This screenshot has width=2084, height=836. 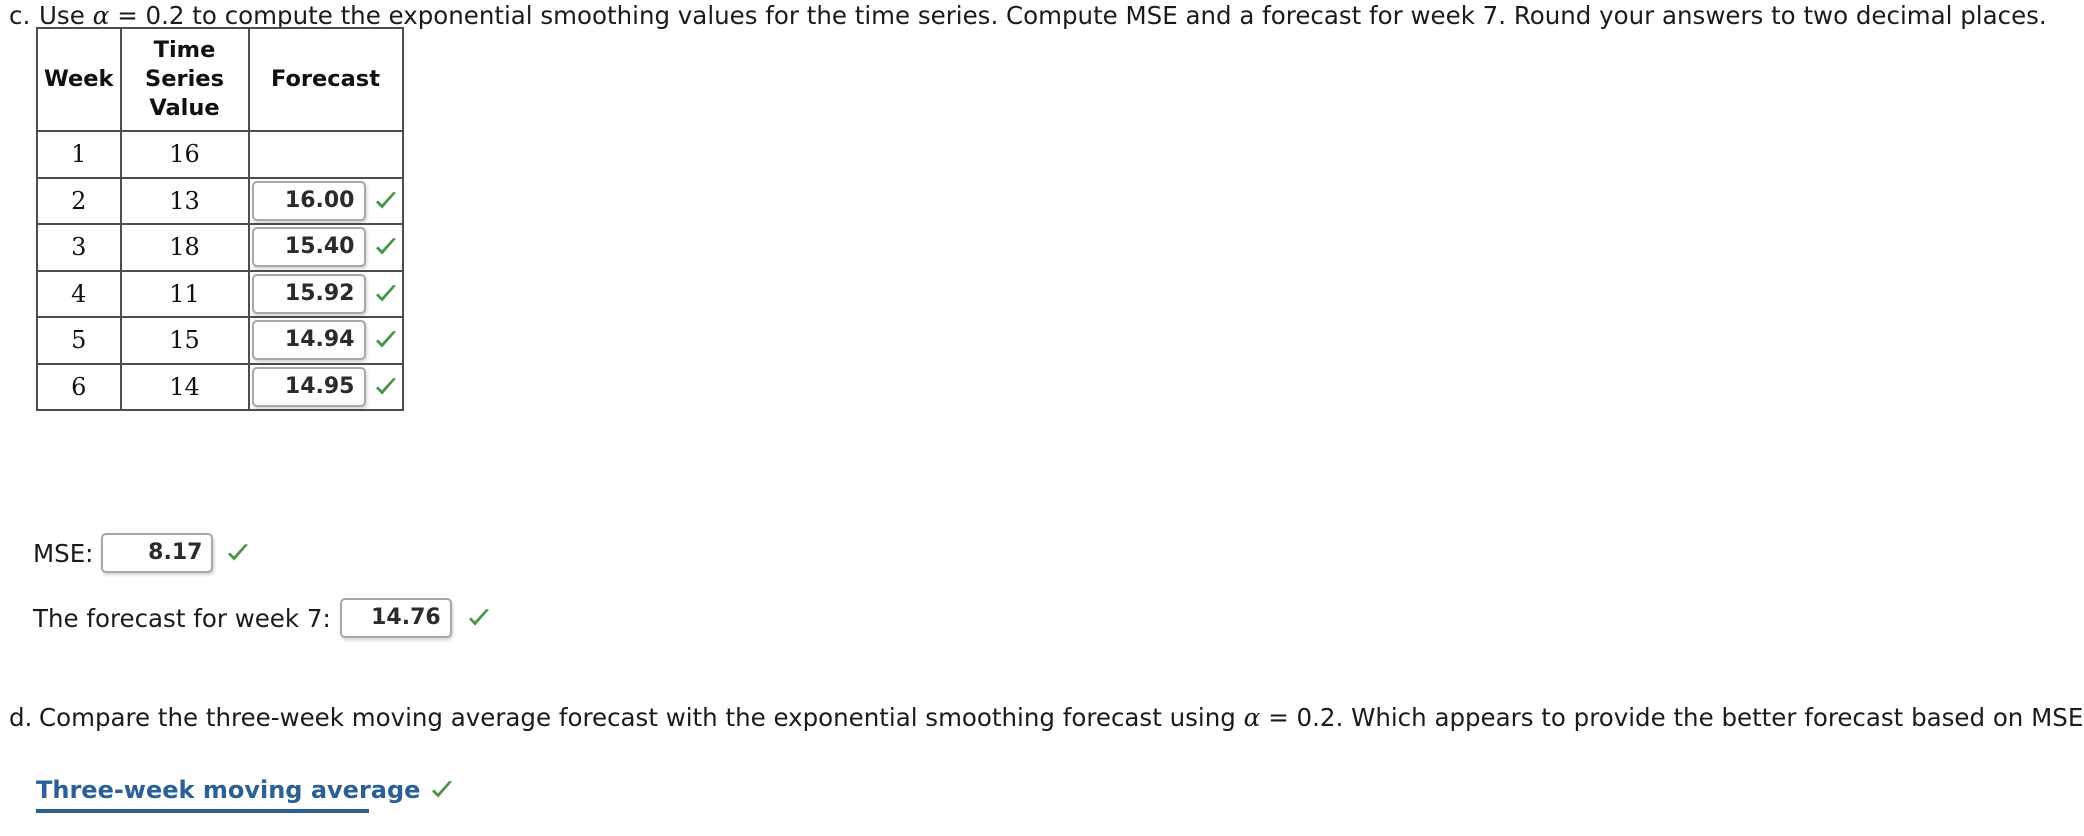 I want to click on cell-week: 1, so click(x=79, y=154).